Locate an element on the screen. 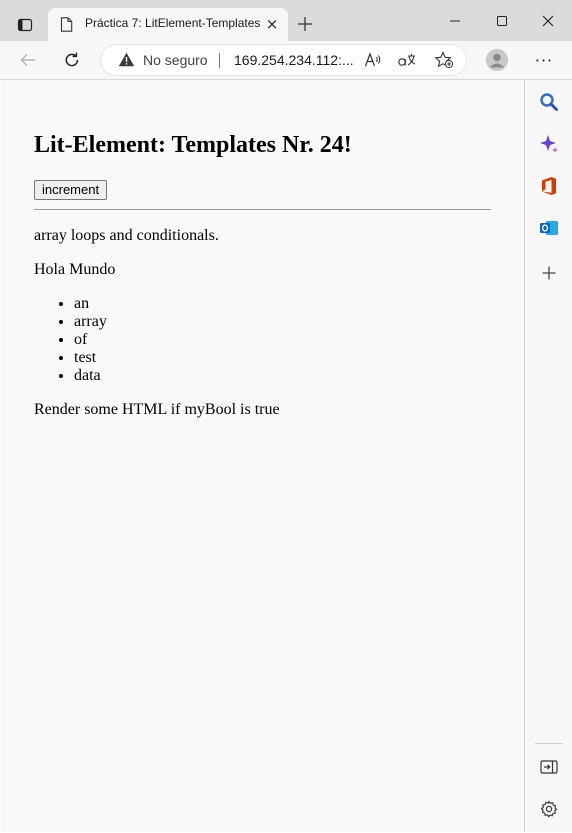  office-icon is located at coordinates (549, 186).